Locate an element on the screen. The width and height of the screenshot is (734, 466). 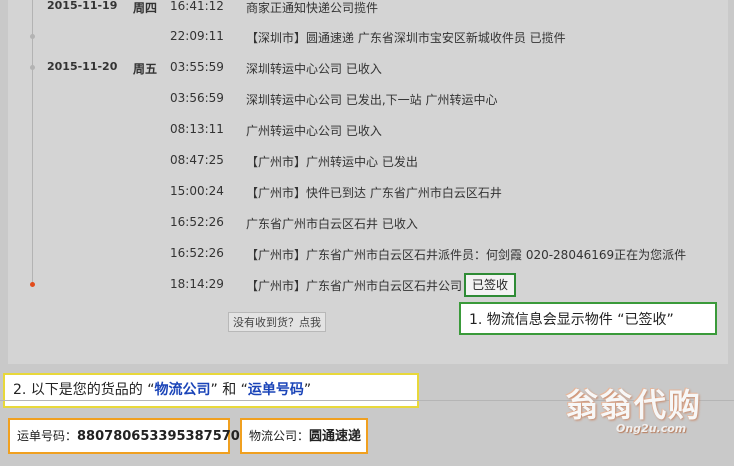
event-time: 15:00:24 is located at coordinates (197, 191).